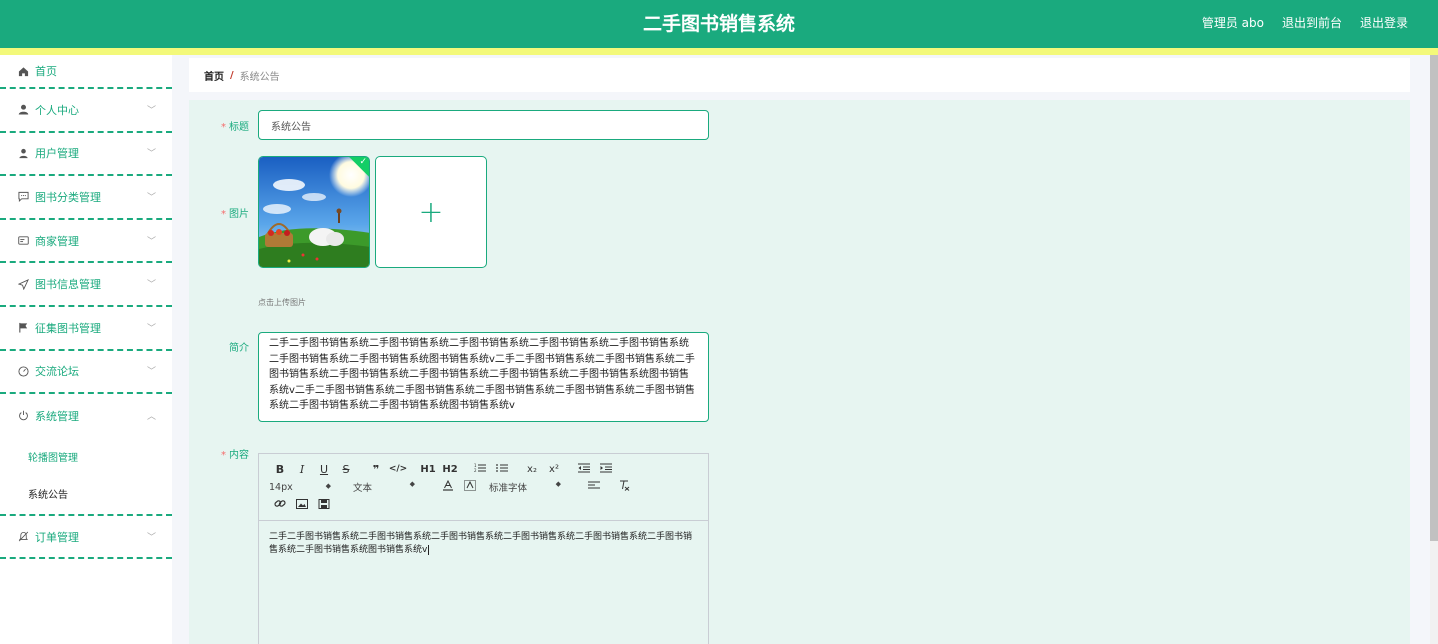 The width and height of the screenshot is (1438, 644). What do you see at coordinates (282, 302) in the screenshot?
I see `upload-hint: 点击上传图片` at bounding box center [282, 302].